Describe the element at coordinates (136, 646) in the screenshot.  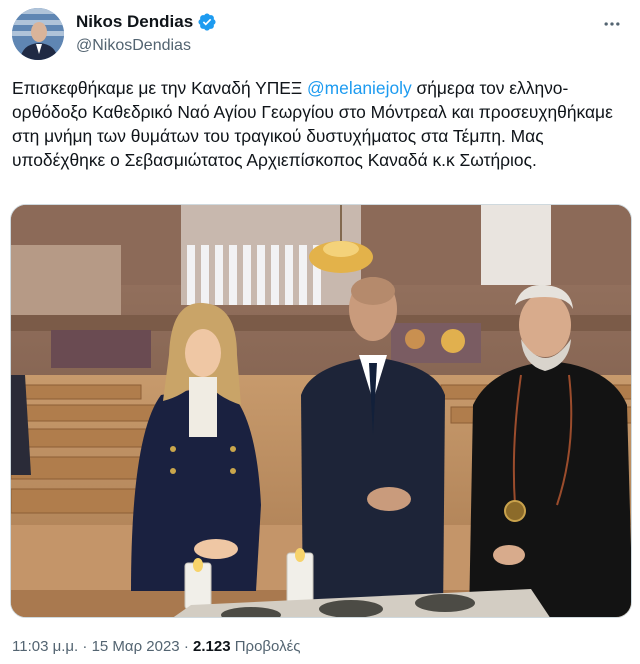
I see `tweet-date: 15 Μαρ 2023` at that location.